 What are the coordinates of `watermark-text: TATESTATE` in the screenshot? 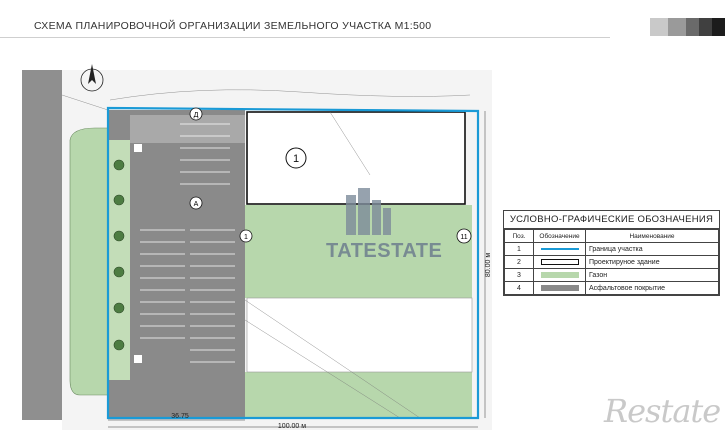 It's located at (384, 251).